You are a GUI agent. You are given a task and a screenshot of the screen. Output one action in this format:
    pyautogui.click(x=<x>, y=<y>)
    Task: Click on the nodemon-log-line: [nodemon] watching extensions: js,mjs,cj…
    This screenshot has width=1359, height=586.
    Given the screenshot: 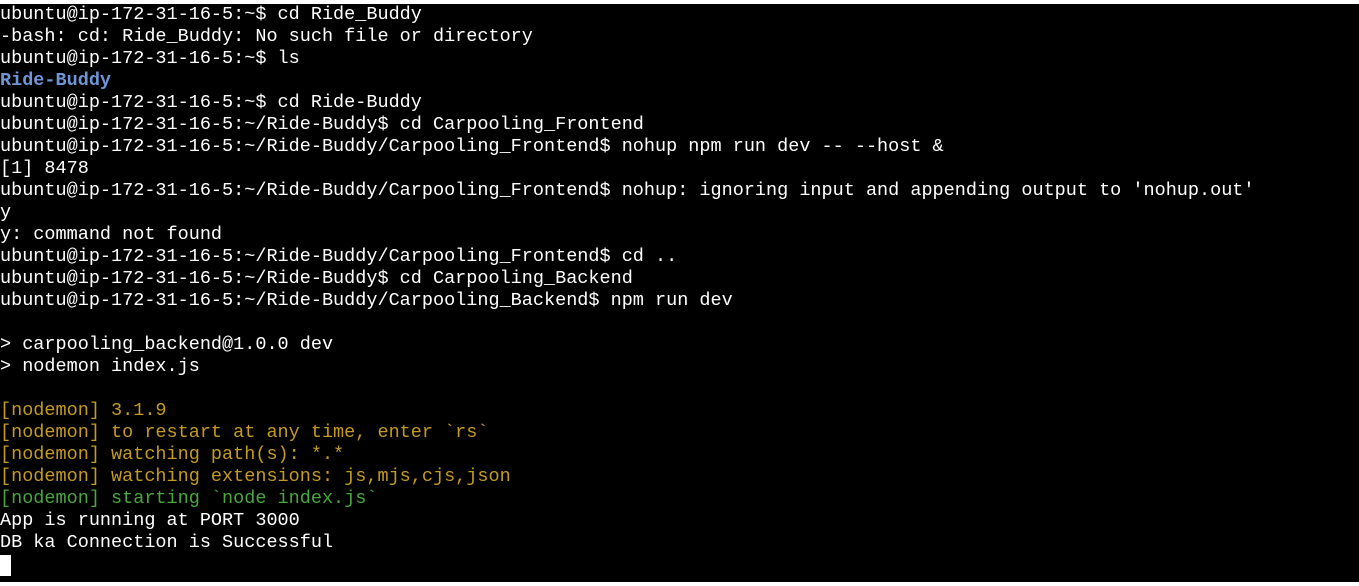 What is the action you would take?
    pyautogui.click(x=255, y=476)
    